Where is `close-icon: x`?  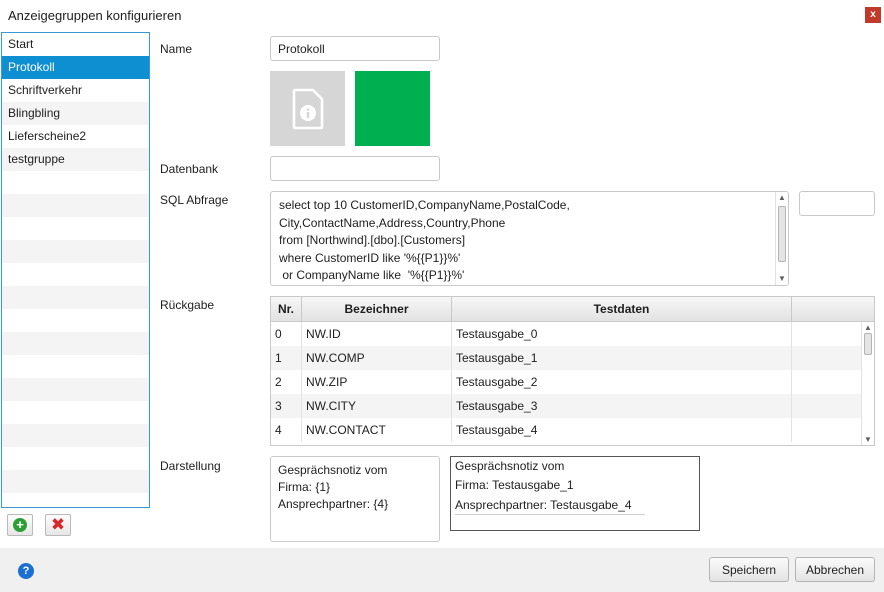 close-icon: x is located at coordinates (873, 14).